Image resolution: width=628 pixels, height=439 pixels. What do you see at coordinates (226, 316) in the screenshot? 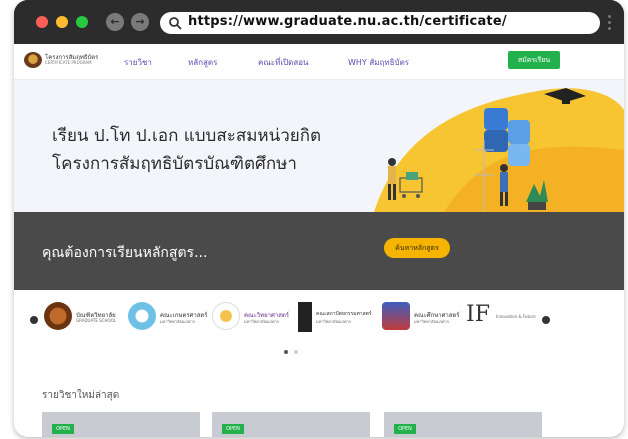
I see `science-emblem-icon` at bounding box center [226, 316].